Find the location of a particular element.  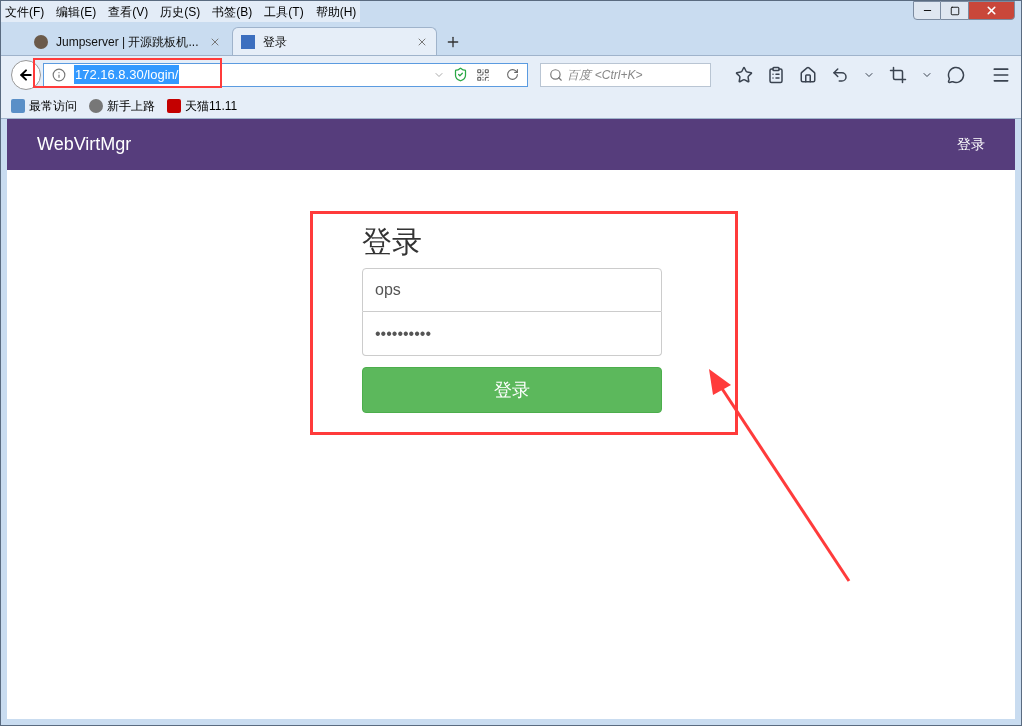

search-field: 百度 <Ctrl+K> is located at coordinates (625, 74).